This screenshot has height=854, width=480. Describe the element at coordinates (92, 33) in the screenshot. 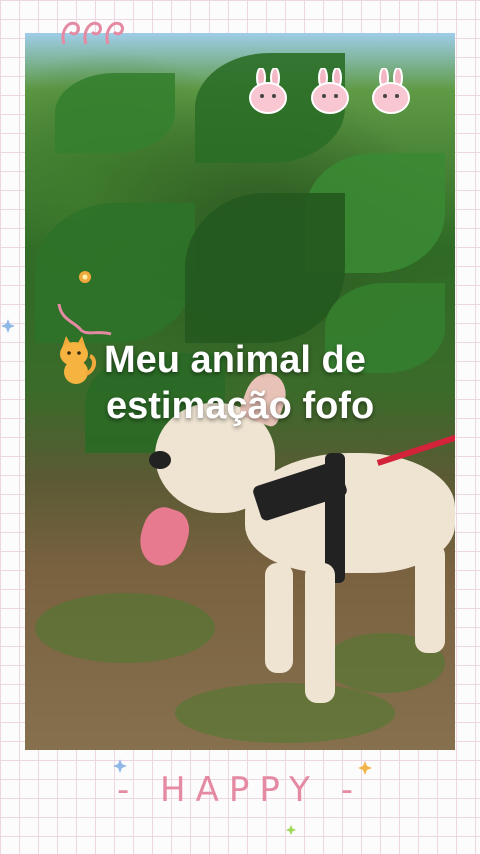

I see `swirl-decoration` at that location.